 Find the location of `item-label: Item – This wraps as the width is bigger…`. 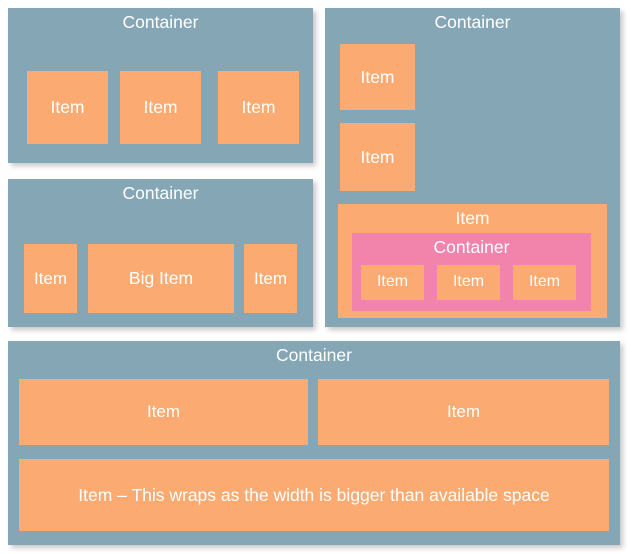

item-label: Item – This wraps as the width is bigger… is located at coordinates (314, 494).